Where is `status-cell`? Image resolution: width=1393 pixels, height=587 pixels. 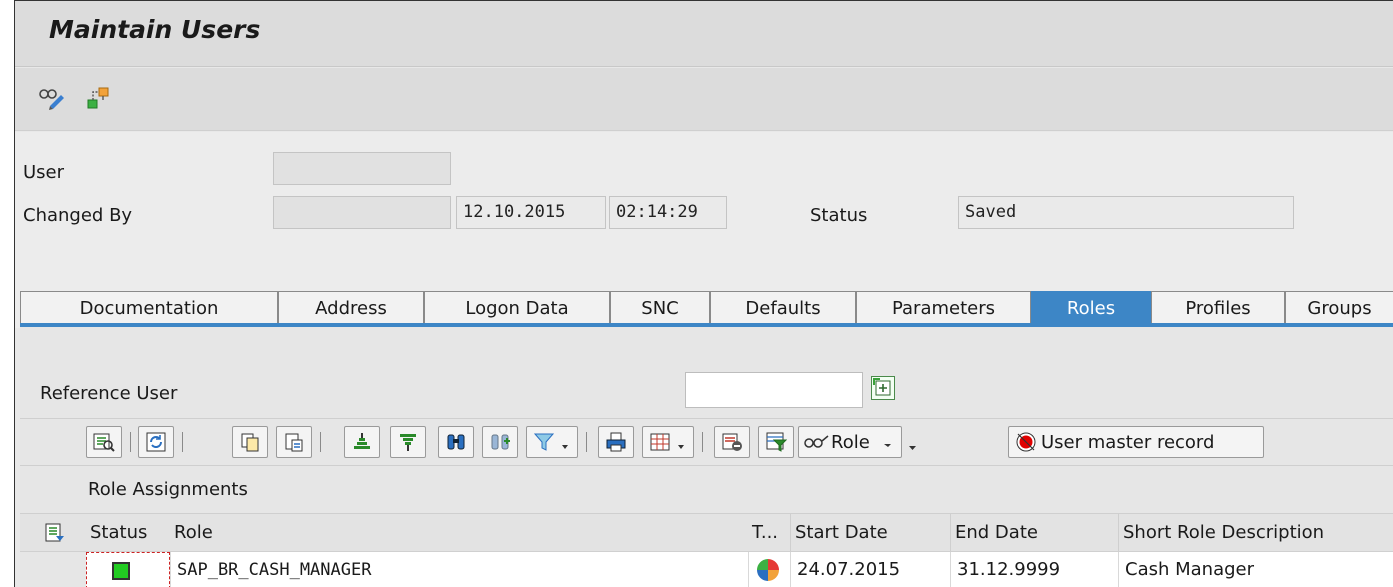
status-cell is located at coordinates (128, 569).